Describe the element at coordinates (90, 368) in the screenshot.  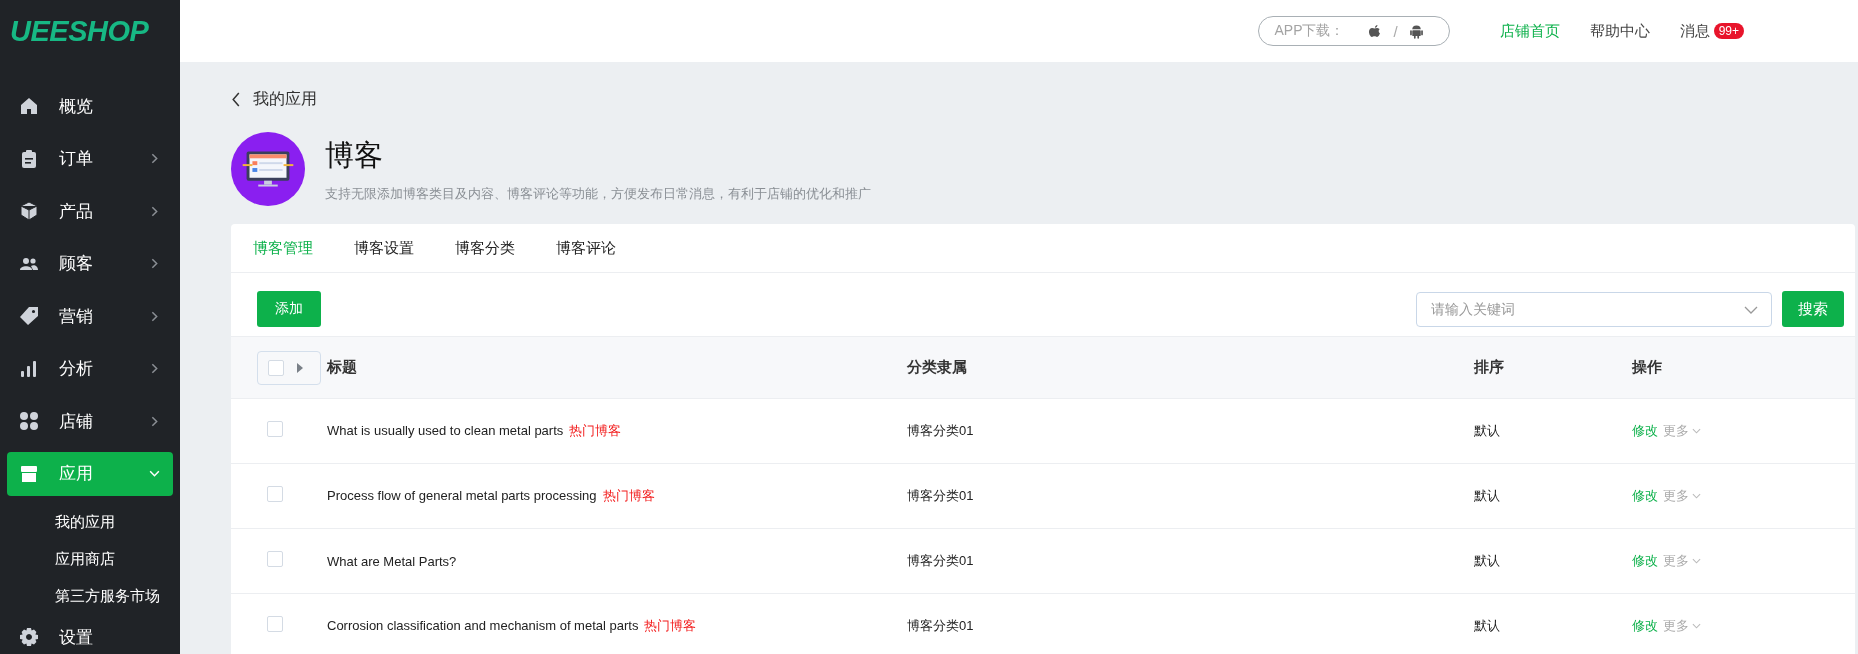
I see `nav-item: 分析` at that location.